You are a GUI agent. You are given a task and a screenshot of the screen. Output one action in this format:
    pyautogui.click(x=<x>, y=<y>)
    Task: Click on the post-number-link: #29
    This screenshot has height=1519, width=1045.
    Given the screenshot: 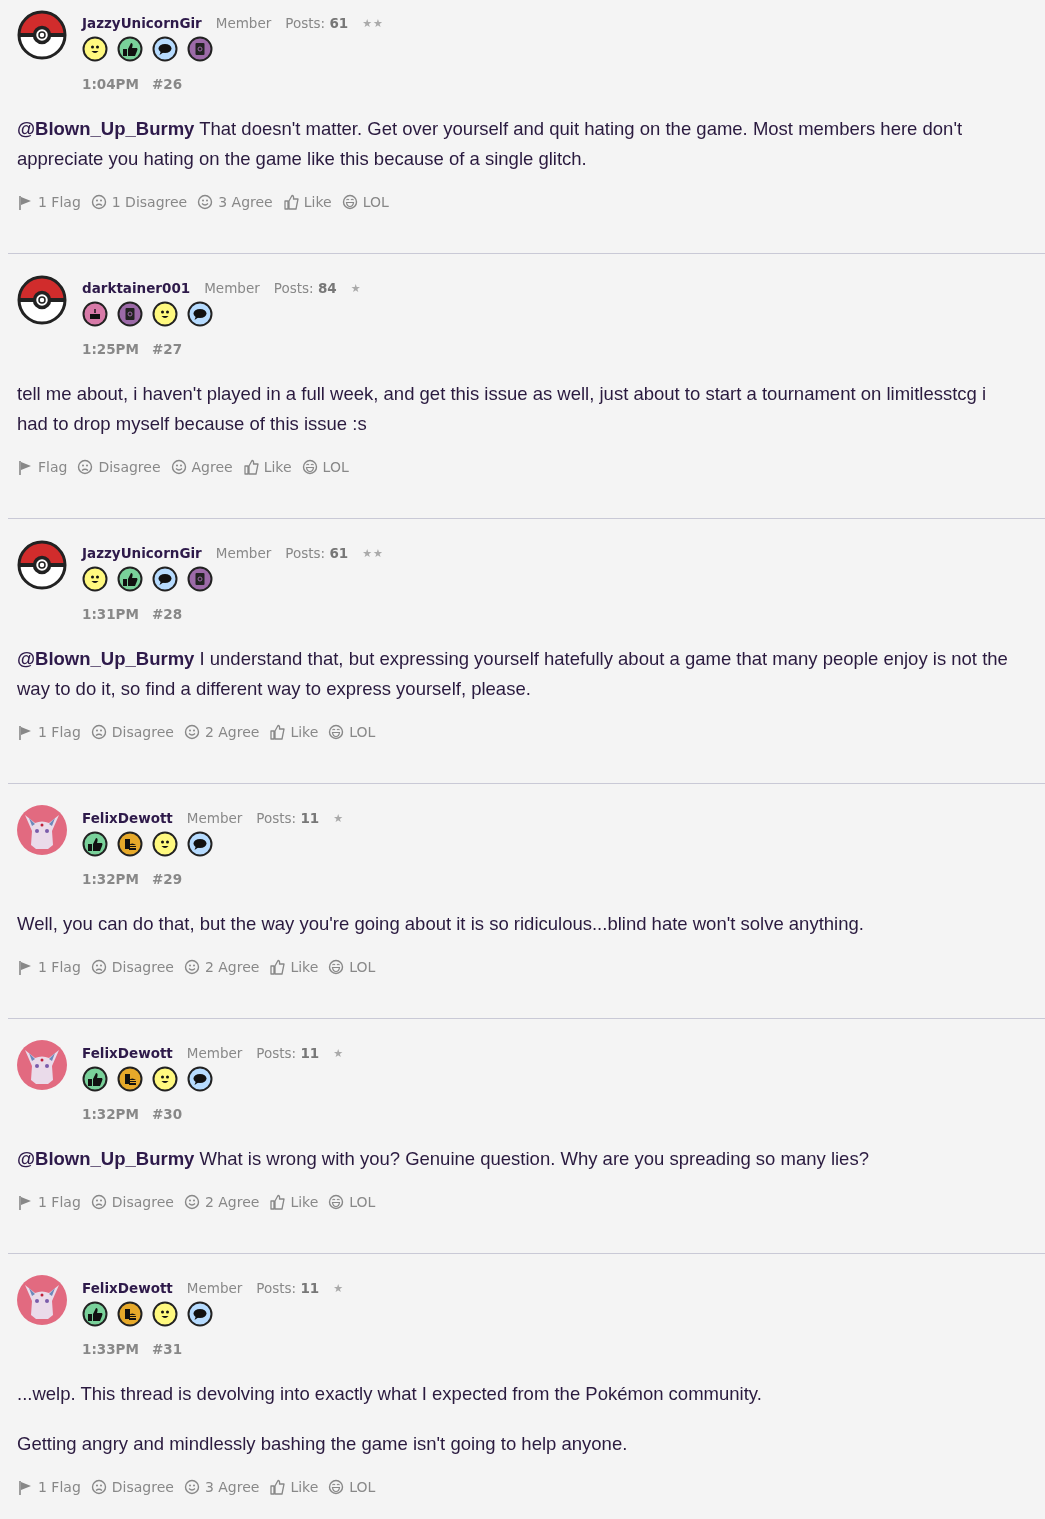 What is the action you would take?
    pyautogui.click(x=167, y=879)
    